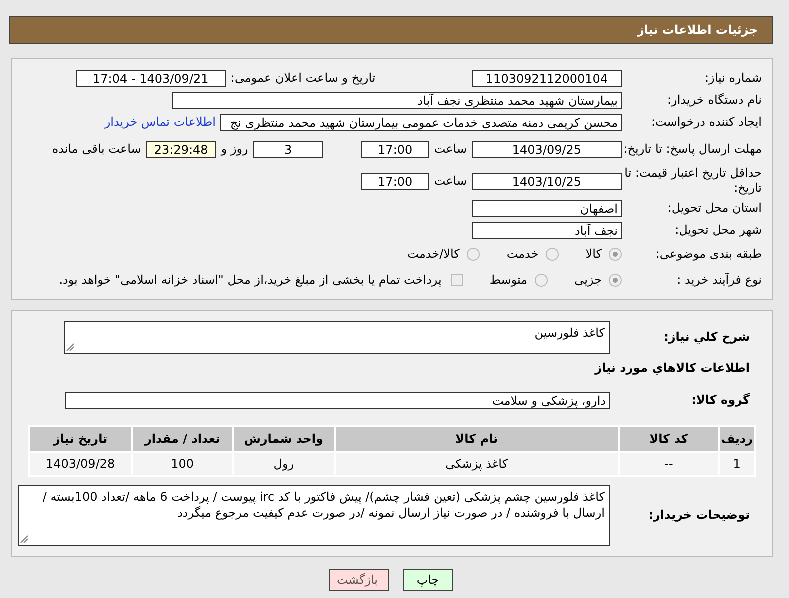 The image size is (789, 598). I want to click on table-cell: کاغذ پزشکی, so click(477, 464).